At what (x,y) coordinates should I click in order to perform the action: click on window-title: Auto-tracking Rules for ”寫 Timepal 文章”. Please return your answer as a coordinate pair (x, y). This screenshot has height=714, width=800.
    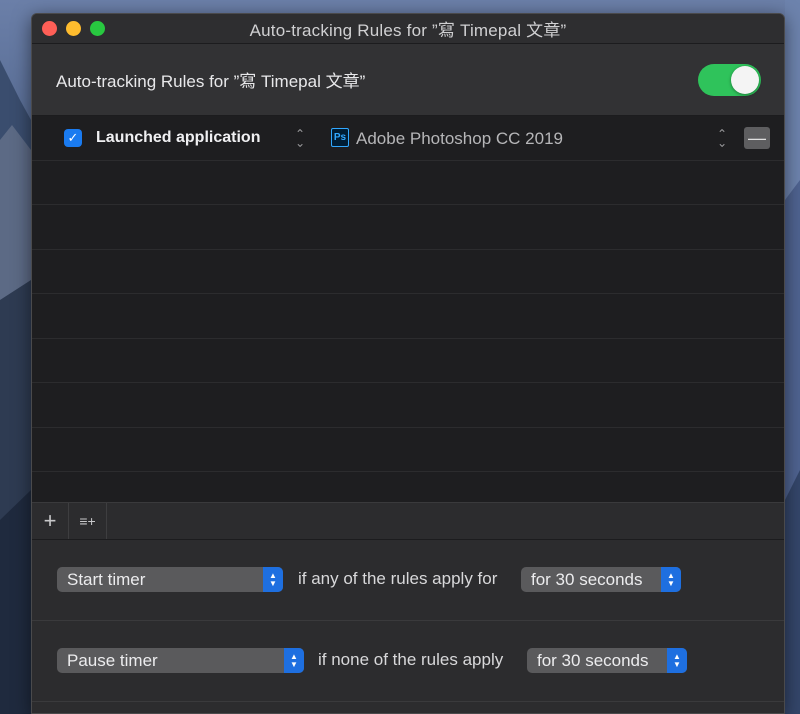
    Looking at the image, I should click on (408, 30).